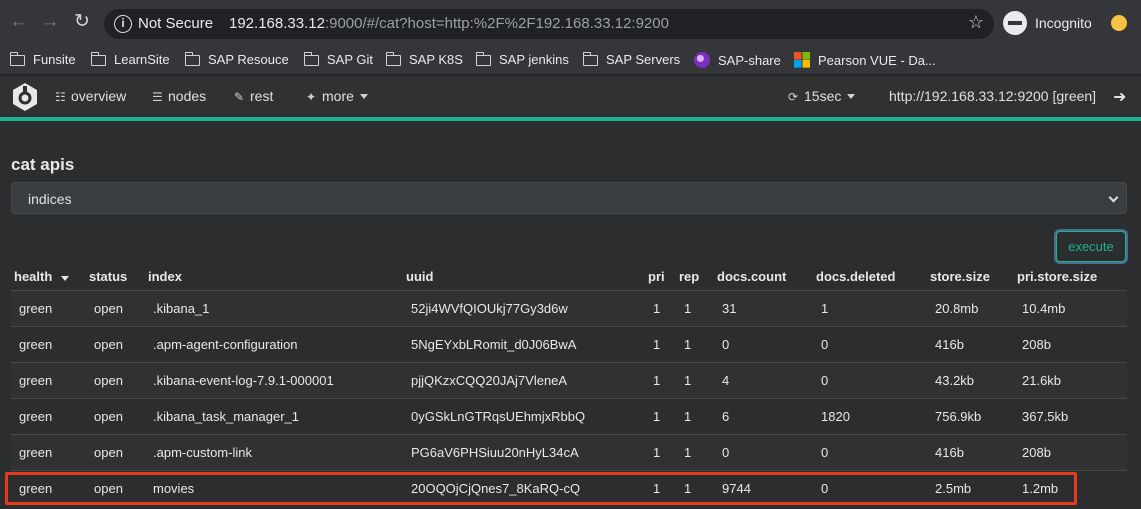 Image resolution: width=1141 pixels, height=509 pixels. What do you see at coordinates (960, 276) in the screenshot?
I see `column-header-store-size: store.size` at bounding box center [960, 276].